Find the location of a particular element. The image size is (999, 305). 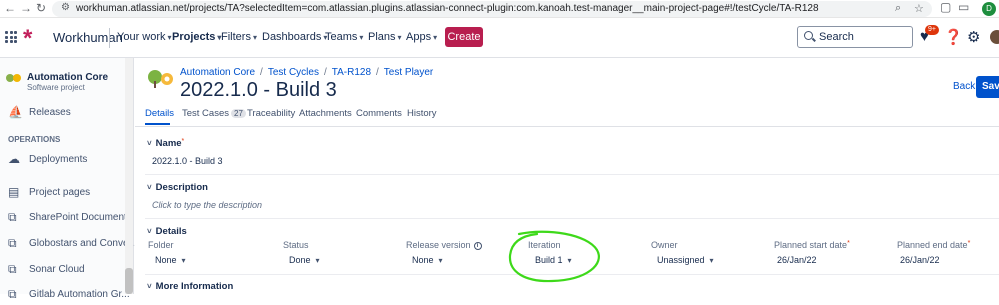

sidebar-item-deployments: ☁ Deployments is located at coordinates (62, 160).